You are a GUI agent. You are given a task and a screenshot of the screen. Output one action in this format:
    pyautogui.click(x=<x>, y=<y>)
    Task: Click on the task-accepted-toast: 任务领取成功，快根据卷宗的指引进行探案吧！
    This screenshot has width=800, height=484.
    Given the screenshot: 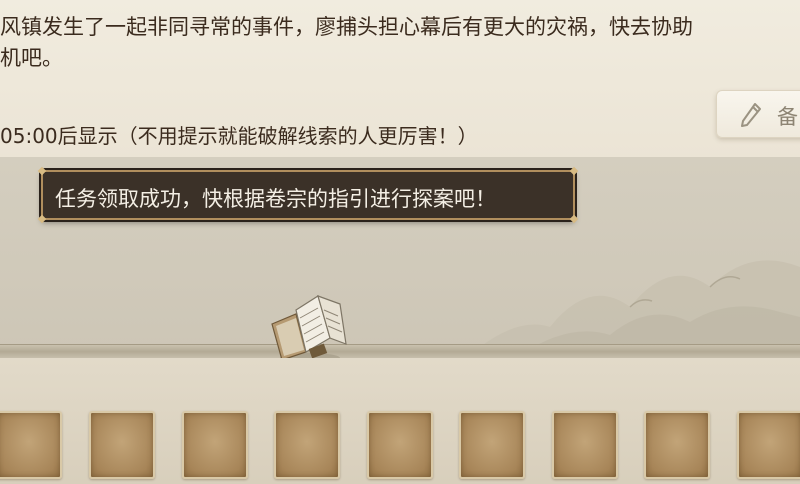 What is the action you would take?
    pyautogui.click(x=308, y=195)
    